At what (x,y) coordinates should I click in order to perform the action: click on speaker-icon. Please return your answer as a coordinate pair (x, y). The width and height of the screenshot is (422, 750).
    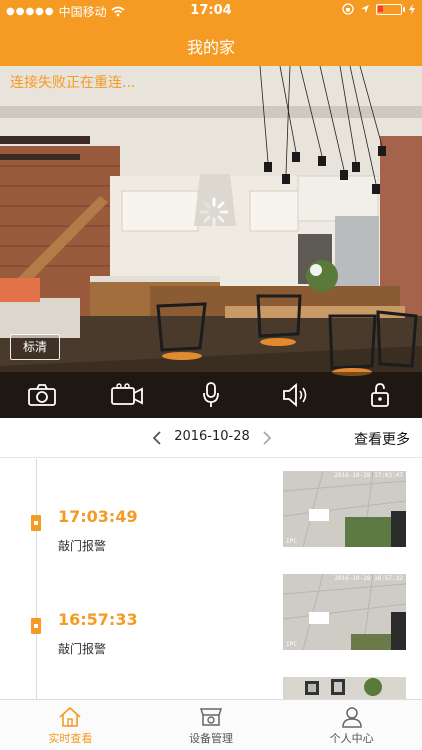
    Looking at the image, I should click on (295, 395).